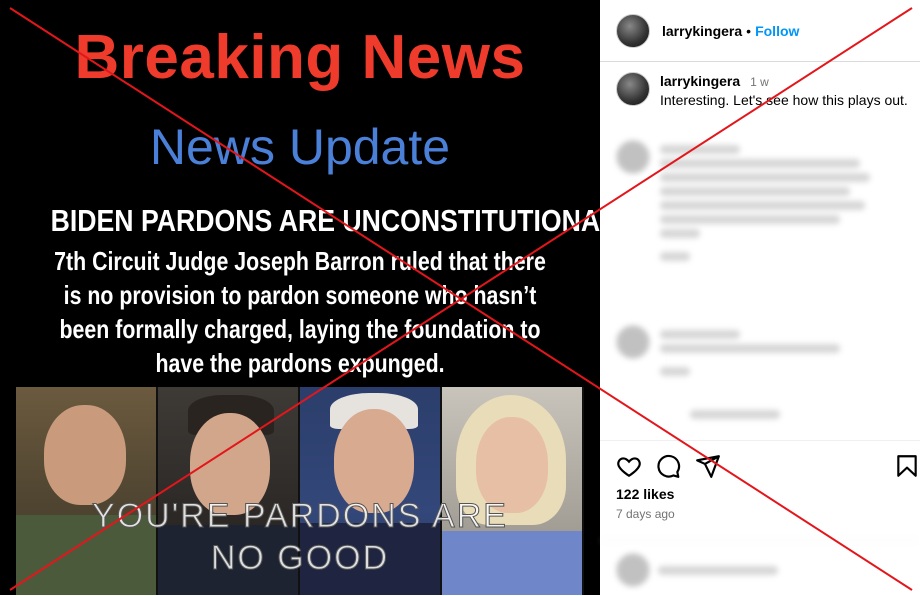 This screenshot has height=596, width=920. What do you see at coordinates (300, 147) in the screenshot?
I see `news-update-subtitle: News Update` at bounding box center [300, 147].